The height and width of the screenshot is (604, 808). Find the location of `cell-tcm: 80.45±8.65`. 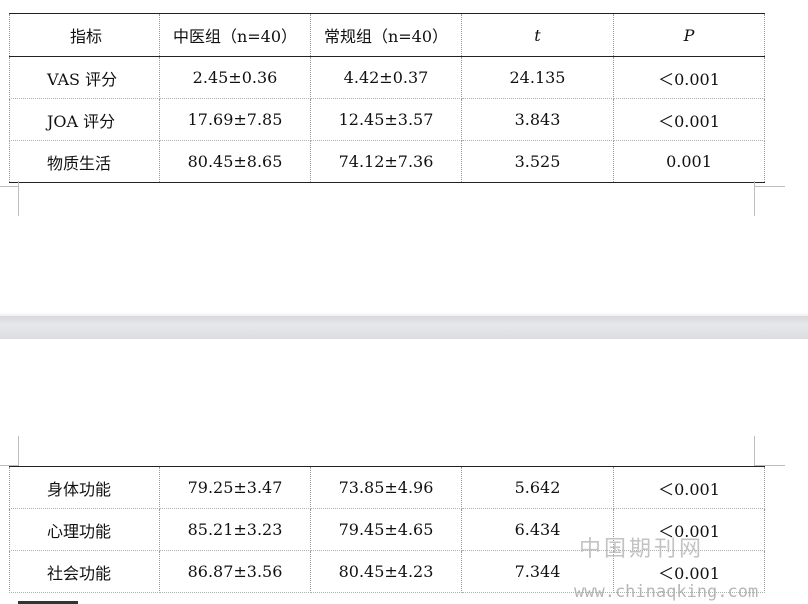

cell-tcm: 80.45±8.65 is located at coordinates (235, 161).